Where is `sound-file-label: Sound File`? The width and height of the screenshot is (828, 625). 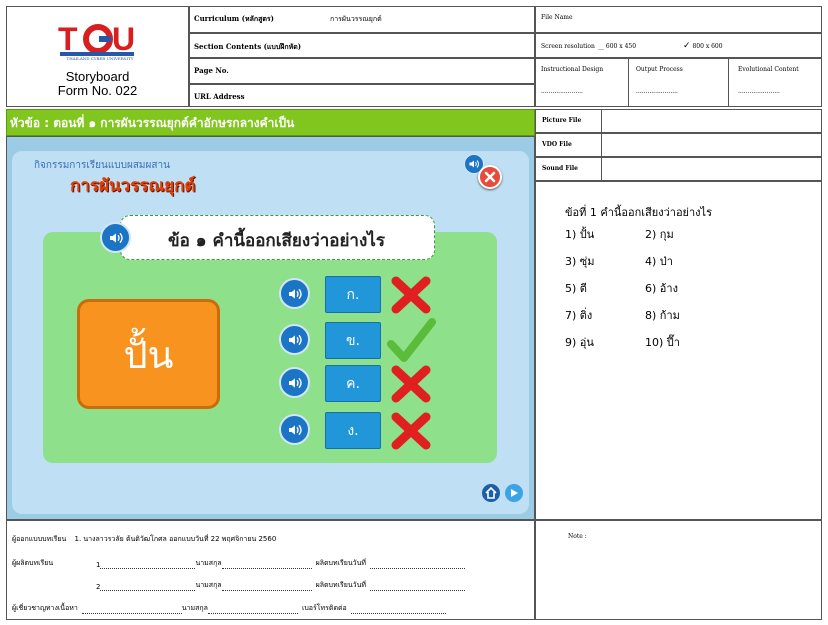
sound-file-label: Sound File is located at coordinates (560, 168).